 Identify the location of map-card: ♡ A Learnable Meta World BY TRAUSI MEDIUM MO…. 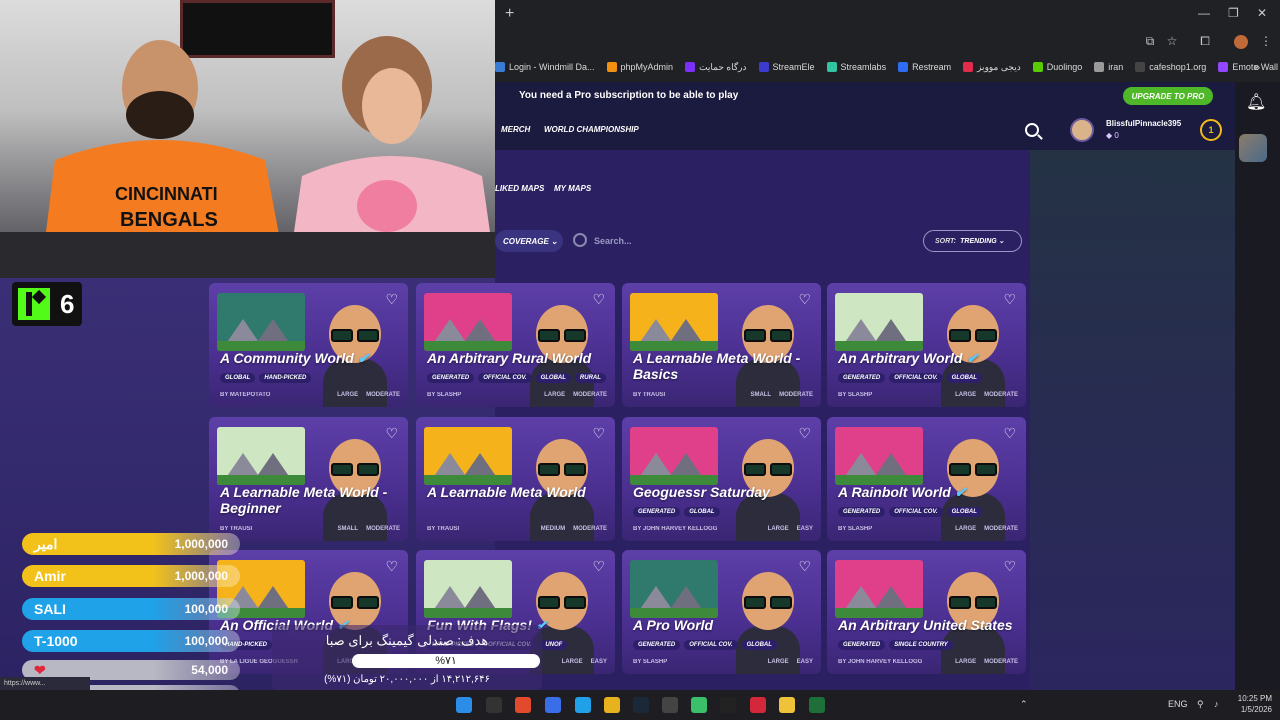
(515, 479).